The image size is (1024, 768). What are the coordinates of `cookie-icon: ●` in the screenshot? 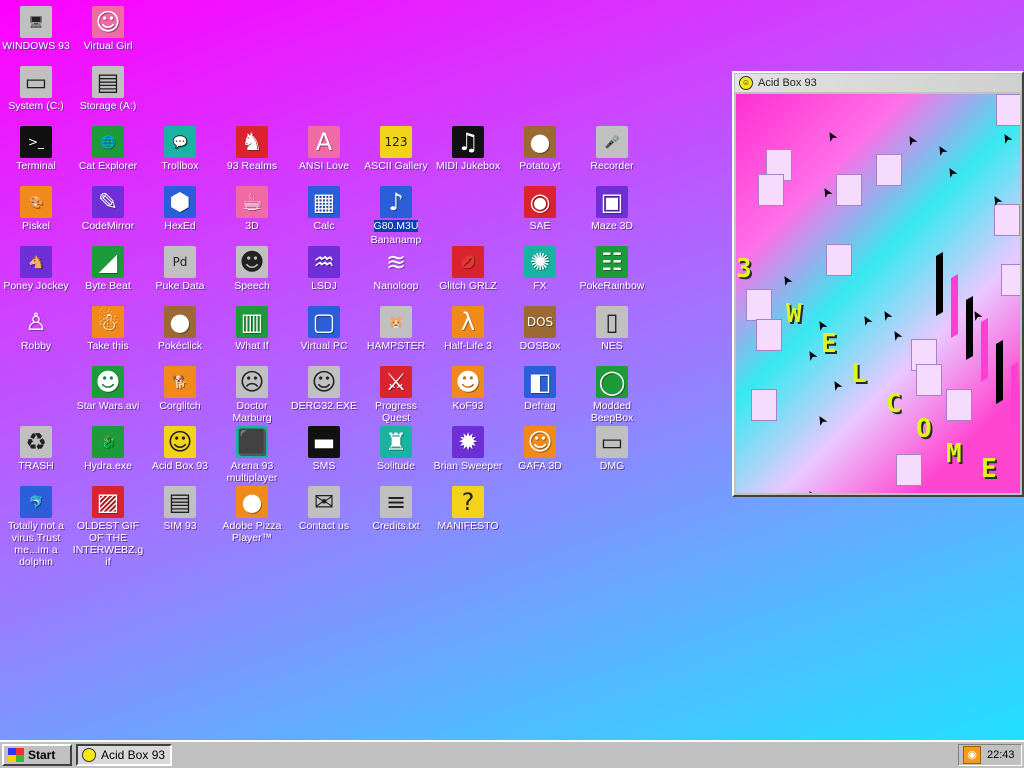 It's located at (180, 322).